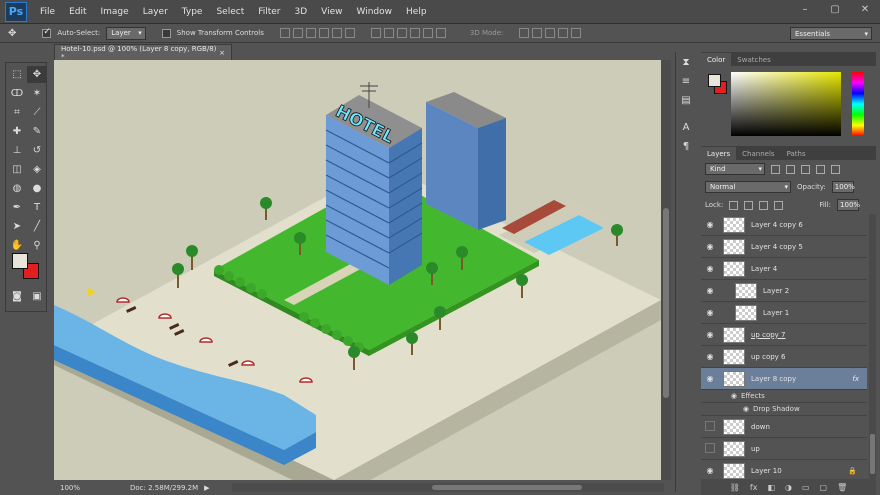 The image size is (880, 495). Describe the element at coordinates (331, 12) in the screenshot. I see `menu-view: View` at that location.